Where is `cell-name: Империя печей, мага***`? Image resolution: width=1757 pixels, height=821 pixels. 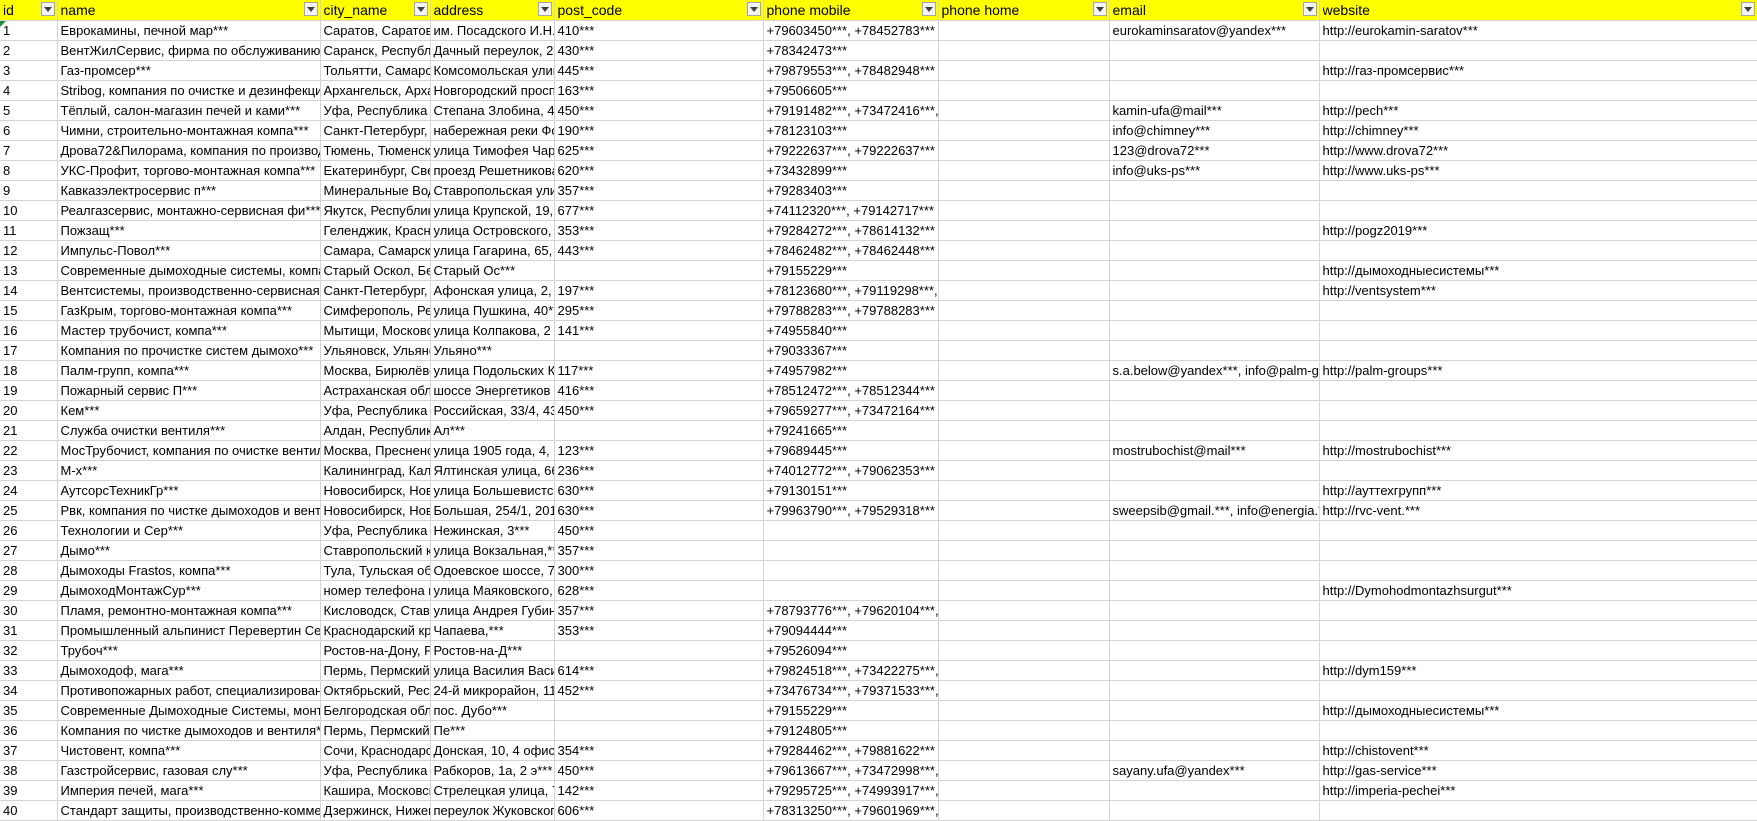
cell-name: Империя печей, мага*** is located at coordinates (189, 790).